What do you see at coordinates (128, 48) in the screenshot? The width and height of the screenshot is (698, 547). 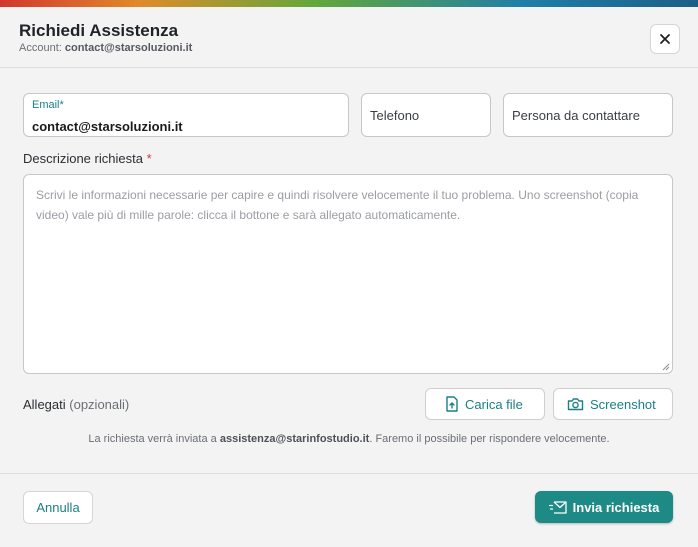 I see `account-value: contact@starsoluzioni.it` at bounding box center [128, 48].